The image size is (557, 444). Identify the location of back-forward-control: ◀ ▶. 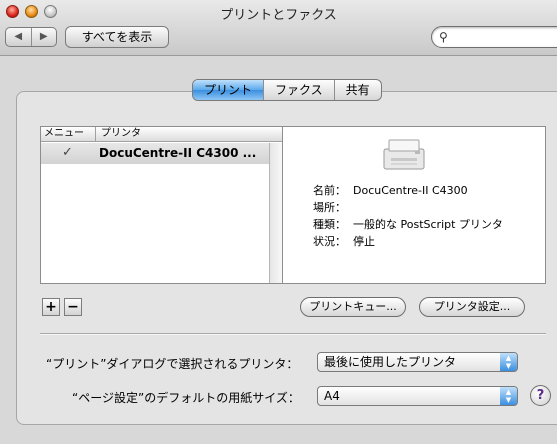
(31, 37).